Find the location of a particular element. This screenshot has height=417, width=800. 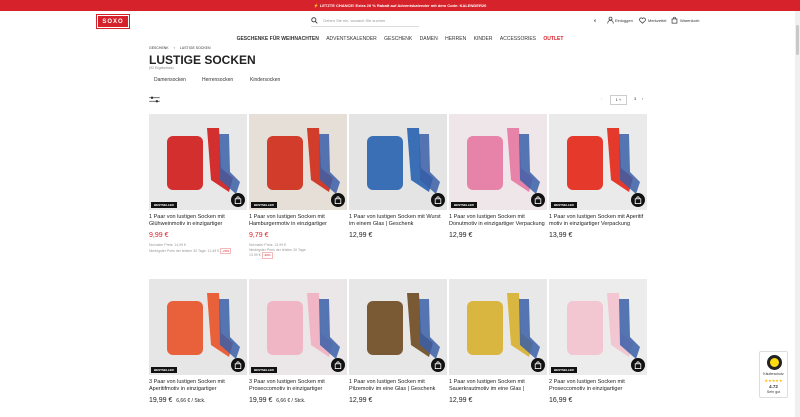

scrollbar-thumb is located at coordinates (797, 40).